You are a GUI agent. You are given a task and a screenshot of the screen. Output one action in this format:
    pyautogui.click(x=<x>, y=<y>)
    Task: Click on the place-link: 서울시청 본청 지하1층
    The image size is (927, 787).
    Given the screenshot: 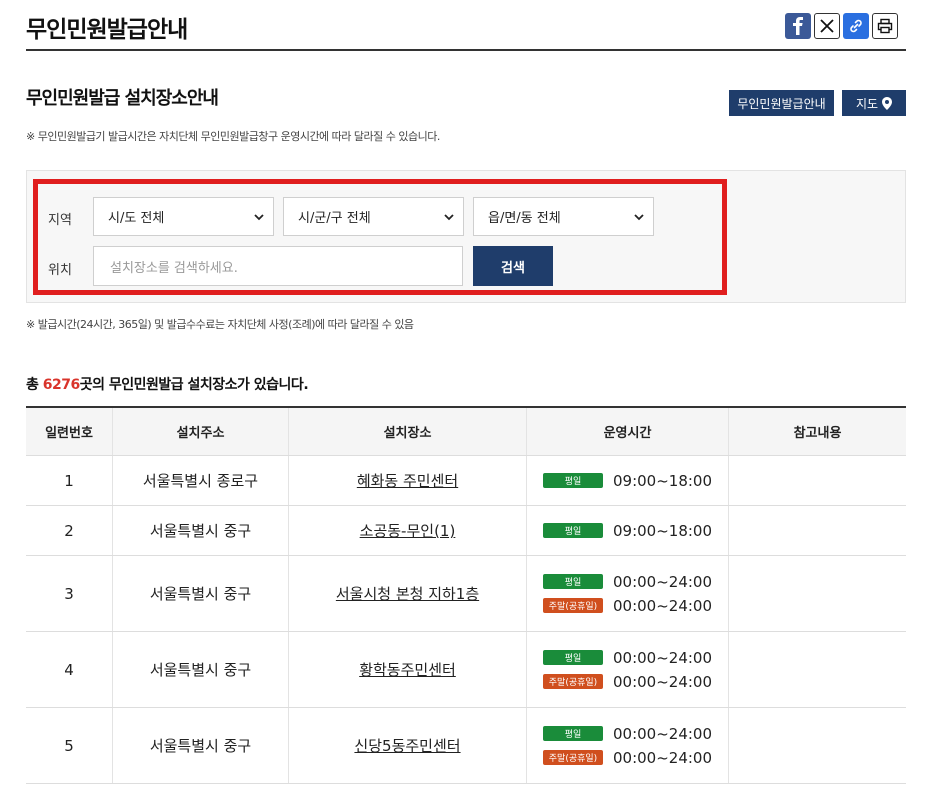 What is the action you would take?
    pyautogui.click(x=407, y=593)
    